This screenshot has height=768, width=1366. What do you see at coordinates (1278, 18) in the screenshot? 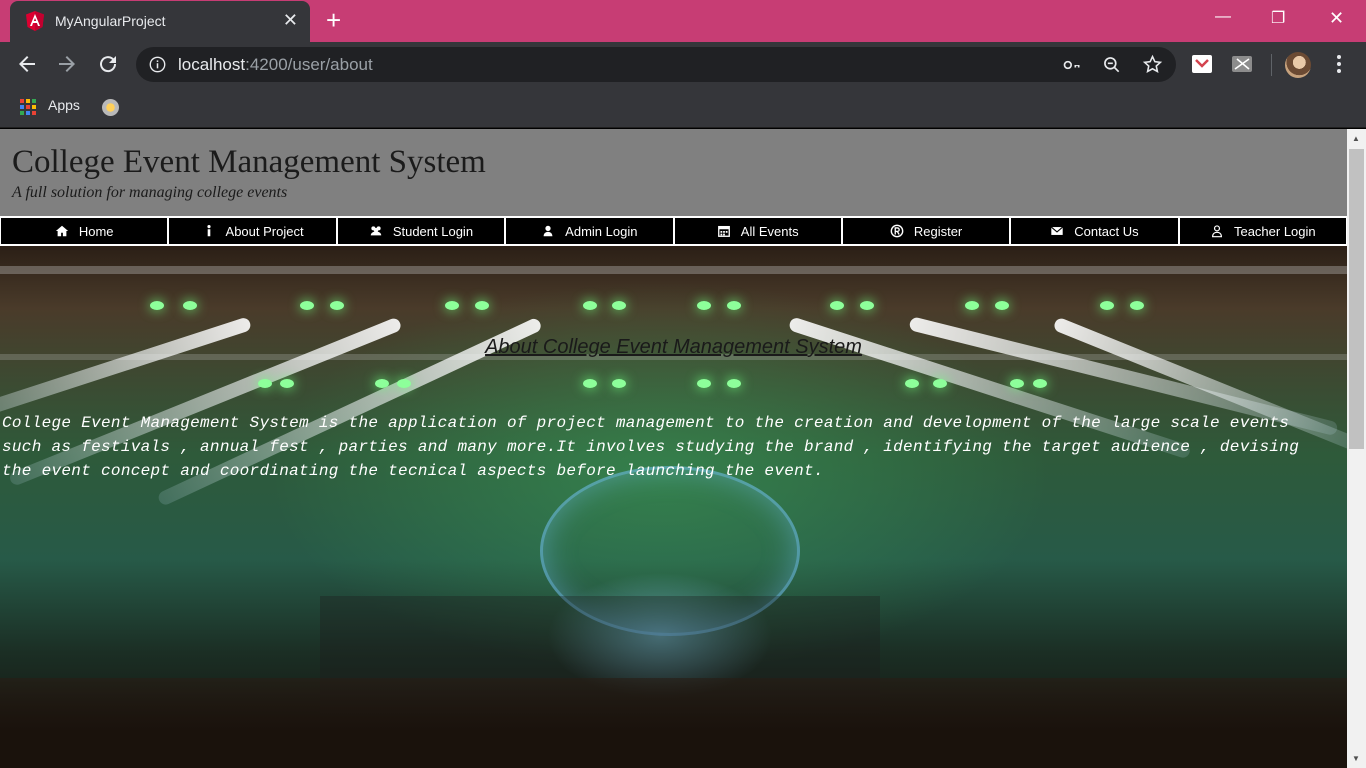
I see `restore-button: ❐` at bounding box center [1278, 18].